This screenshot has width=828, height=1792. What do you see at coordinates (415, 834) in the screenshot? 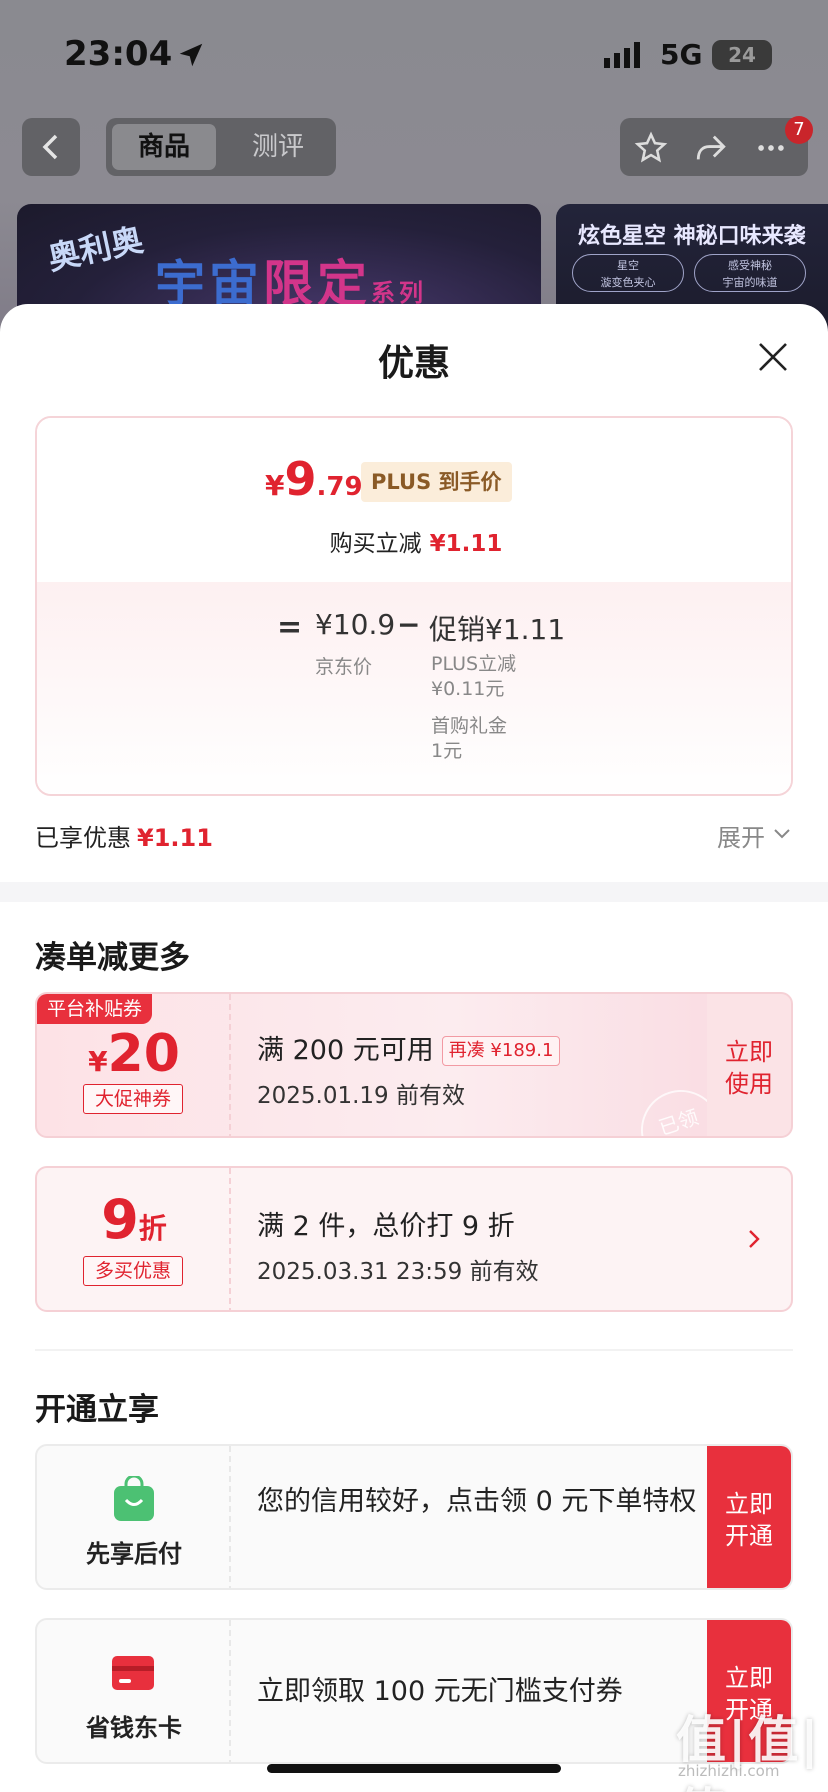
I see `enjoyed-discount-row: 已享优惠 ¥1.11 展开` at bounding box center [415, 834].